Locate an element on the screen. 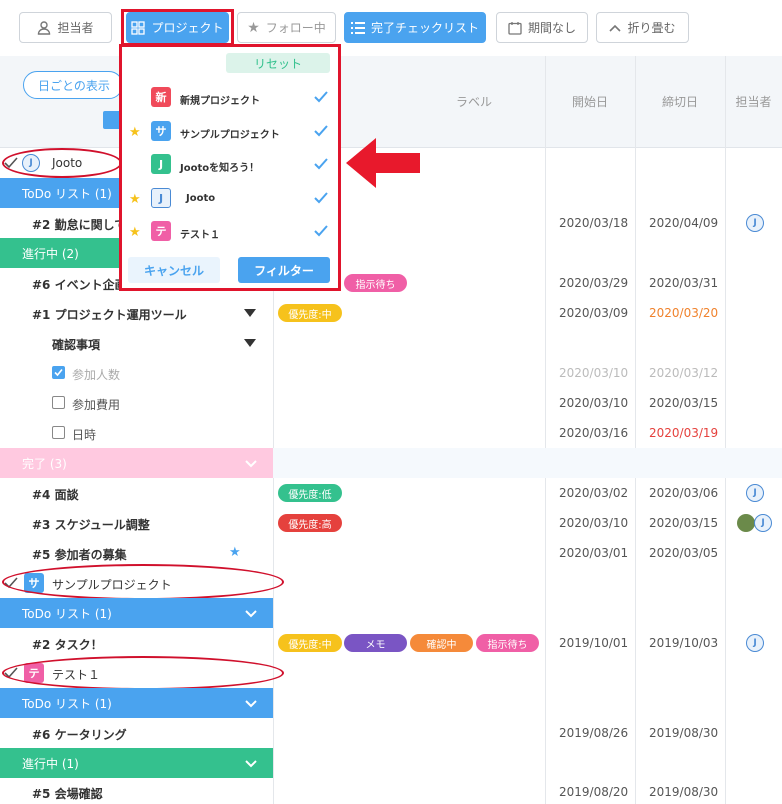 The height and width of the screenshot is (804, 782). done-row-shade is located at coordinates (527, 463).